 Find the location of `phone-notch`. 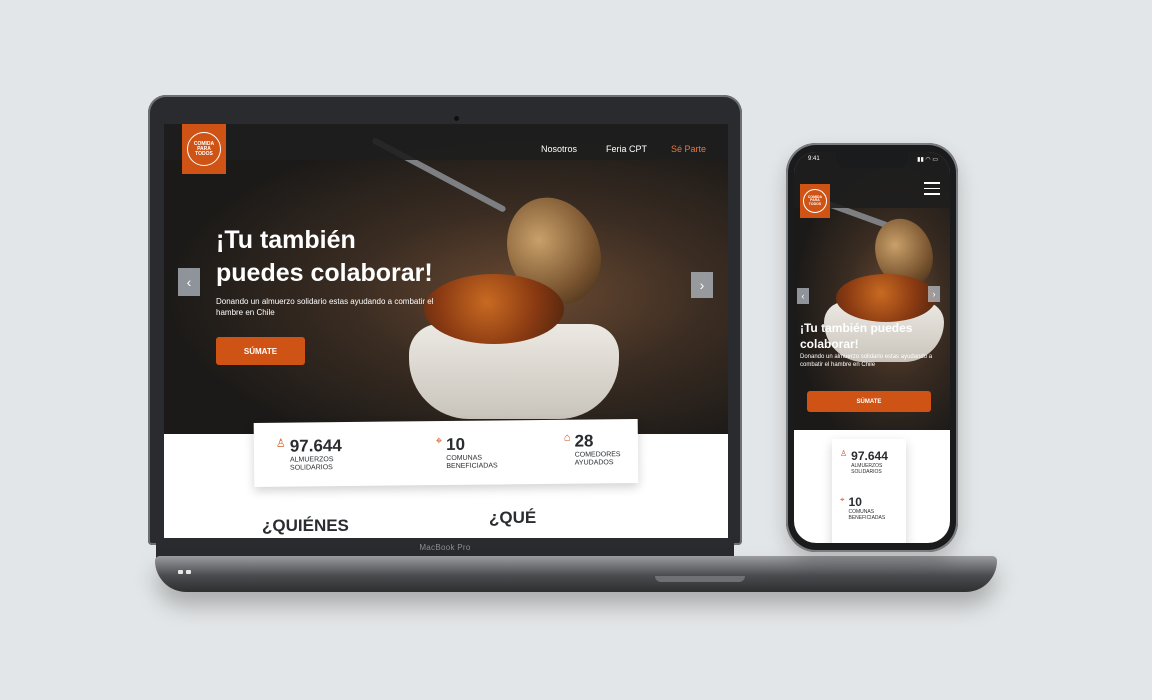

phone-notch is located at coordinates (872, 160).